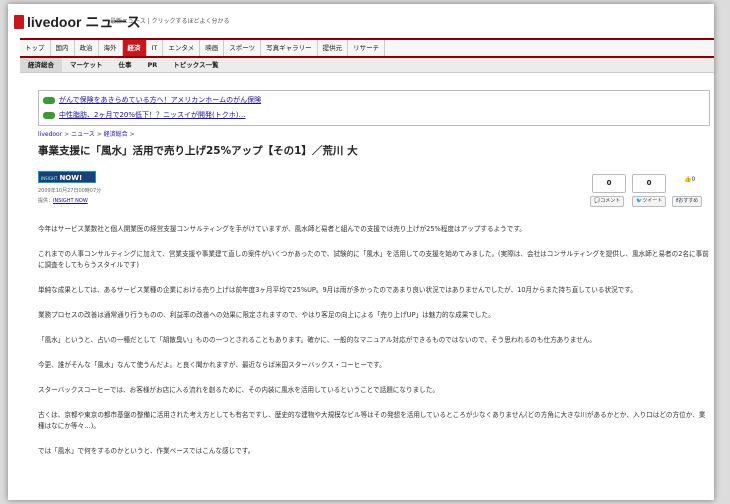 Image resolution: width=730 pixels, height=504 pixels. I want to click on breadcrumb-item: 経済総合, so click(116, 134).